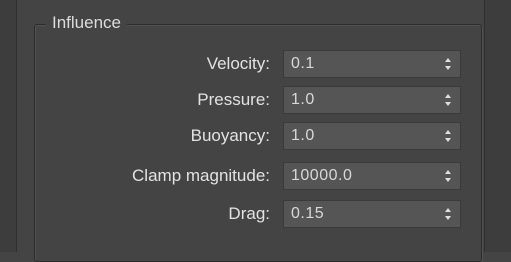 The image size is (511, 262). Describe the element at coordinates (321, 176) in the screenshot. I see `clamp-magnitude-value: 10000.0` at that location.